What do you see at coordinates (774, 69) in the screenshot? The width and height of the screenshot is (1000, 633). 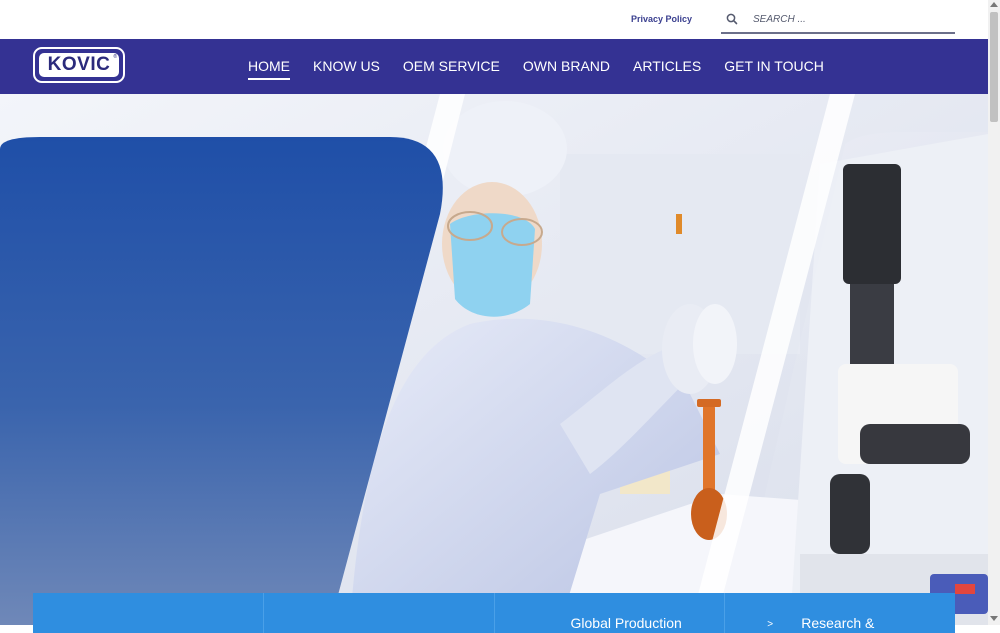 I see `nav-item-get-in-touch: GET IN TOUCH` at bounding box center [774, 69].